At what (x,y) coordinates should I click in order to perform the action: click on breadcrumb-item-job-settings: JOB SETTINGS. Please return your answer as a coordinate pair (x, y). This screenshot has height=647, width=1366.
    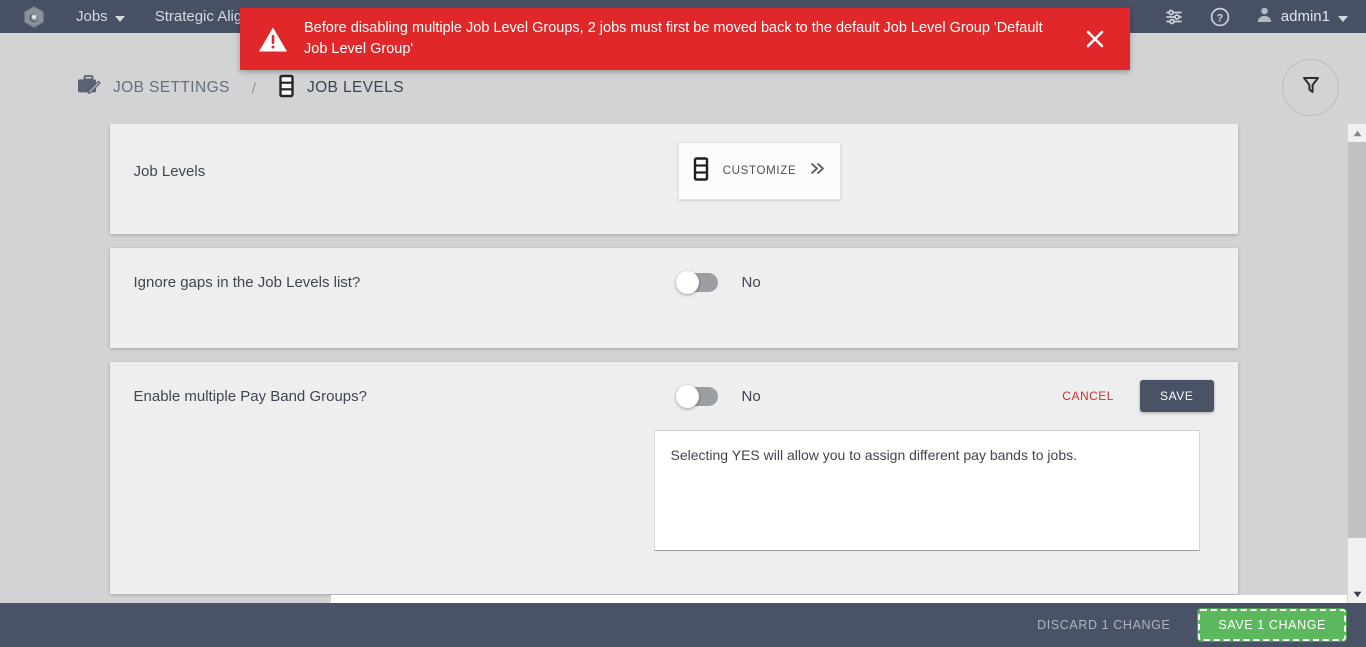
    Looking at the image, I should click on (153, 88).